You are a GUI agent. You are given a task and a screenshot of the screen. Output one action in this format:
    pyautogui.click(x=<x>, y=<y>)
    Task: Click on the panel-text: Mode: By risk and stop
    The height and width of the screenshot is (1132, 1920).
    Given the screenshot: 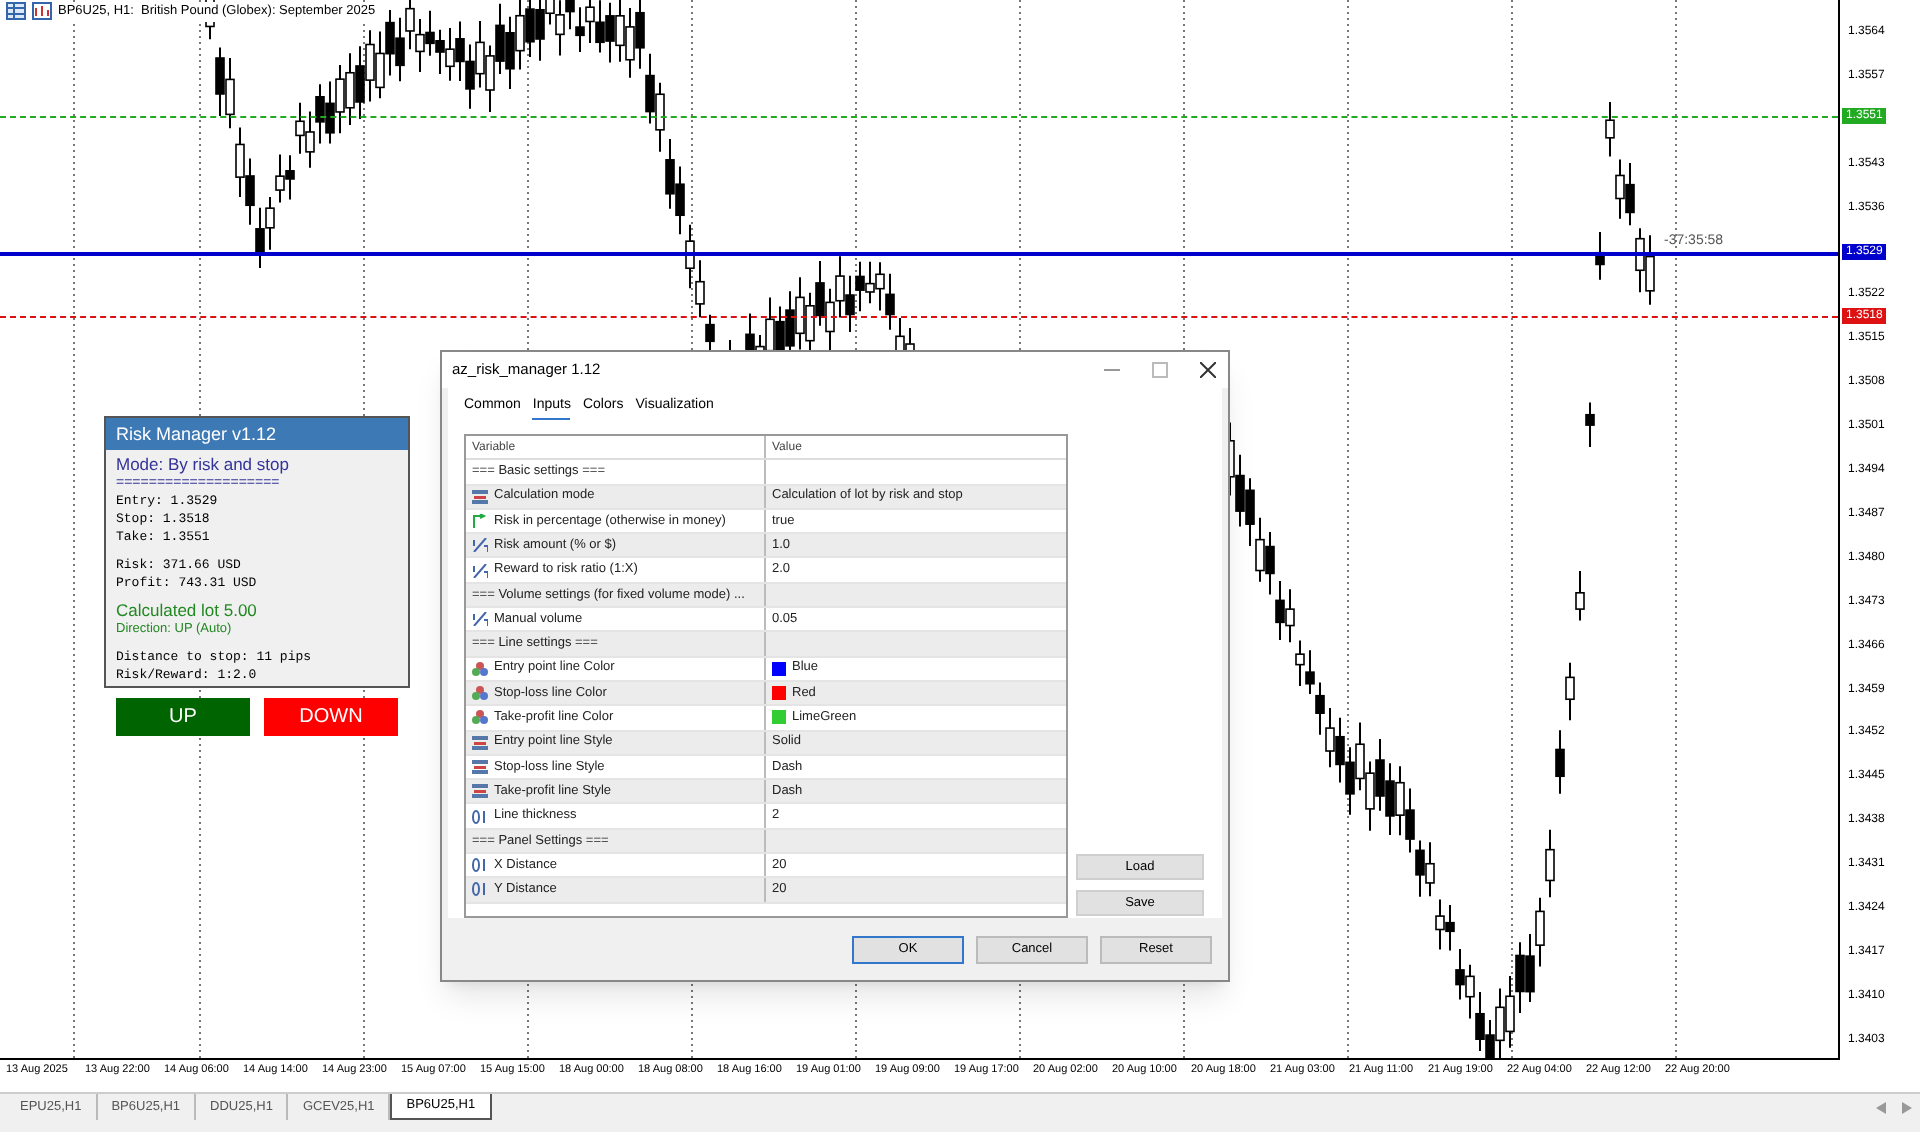 What is the action you would take?
    pyautogui.click(x=203, y=465)
    